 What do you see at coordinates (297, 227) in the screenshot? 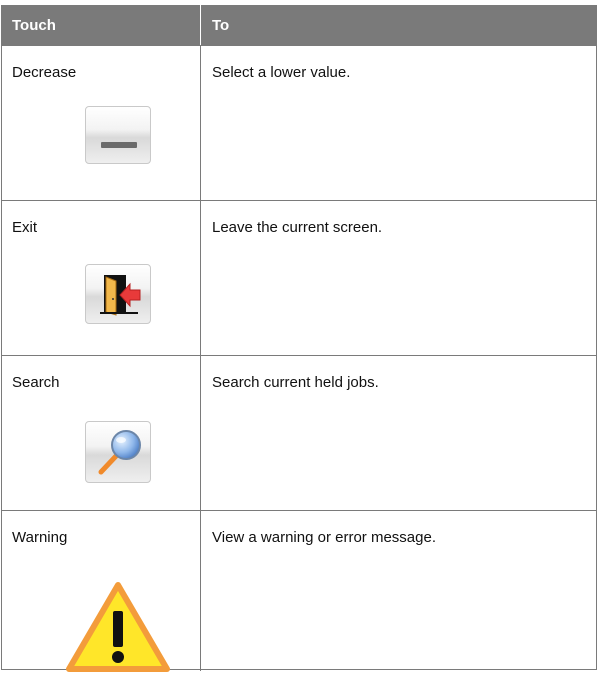
I see `row-desc-exit: Leave the current screen.` at bounding box center [297, 227].